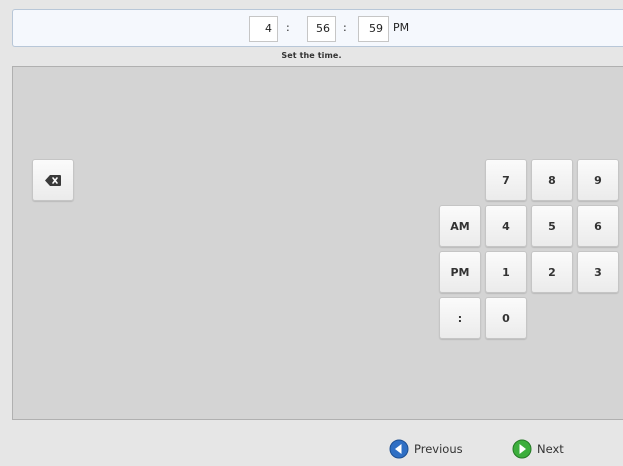 The image size is (623, 466). What do you see at coordinates (598, 226) in the screenshot?
I see `key-6: 6` at bounding box center [598, 226].